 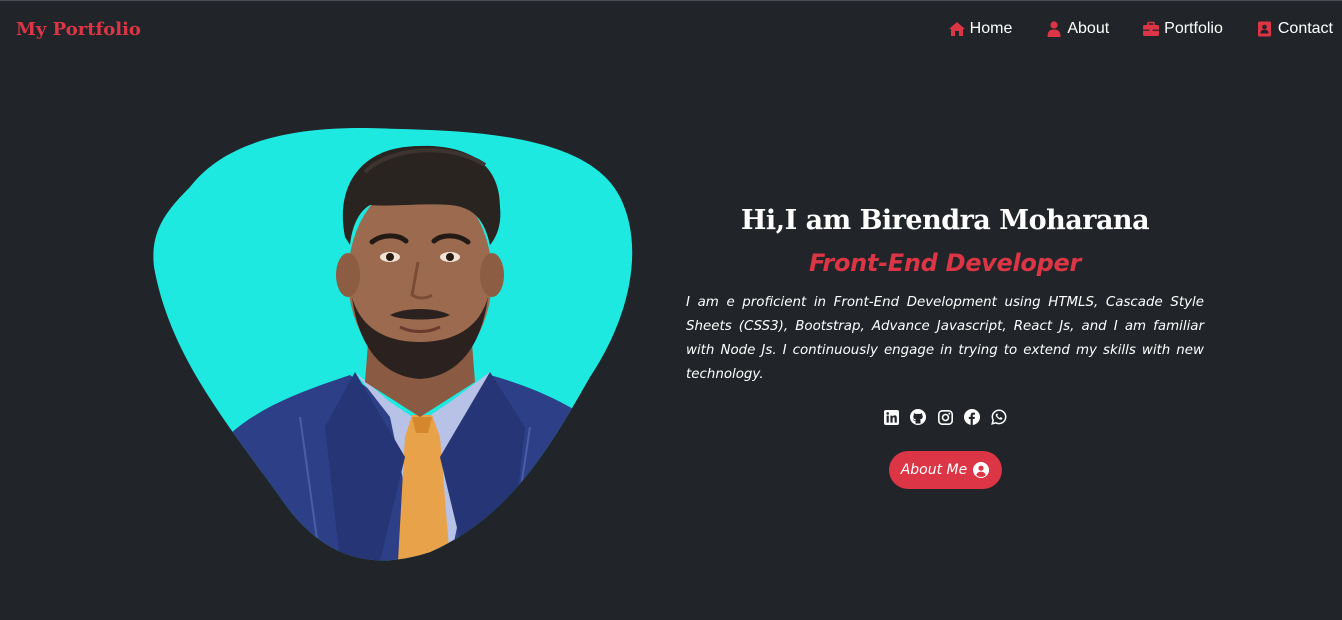 I want to click on hero-role: Front-End Developer, so click(x=945, y=263).